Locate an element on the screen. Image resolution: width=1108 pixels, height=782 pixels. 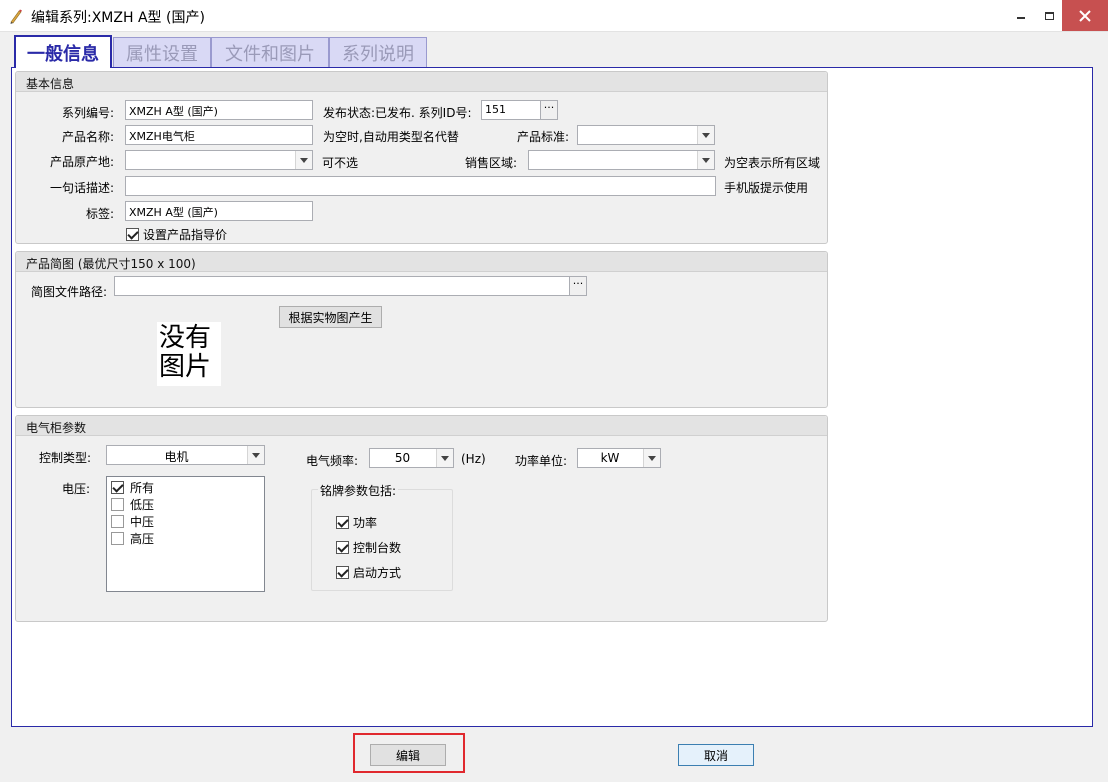
no-image-placeholder: 没有 图片 is located at coordinates (189, 354).